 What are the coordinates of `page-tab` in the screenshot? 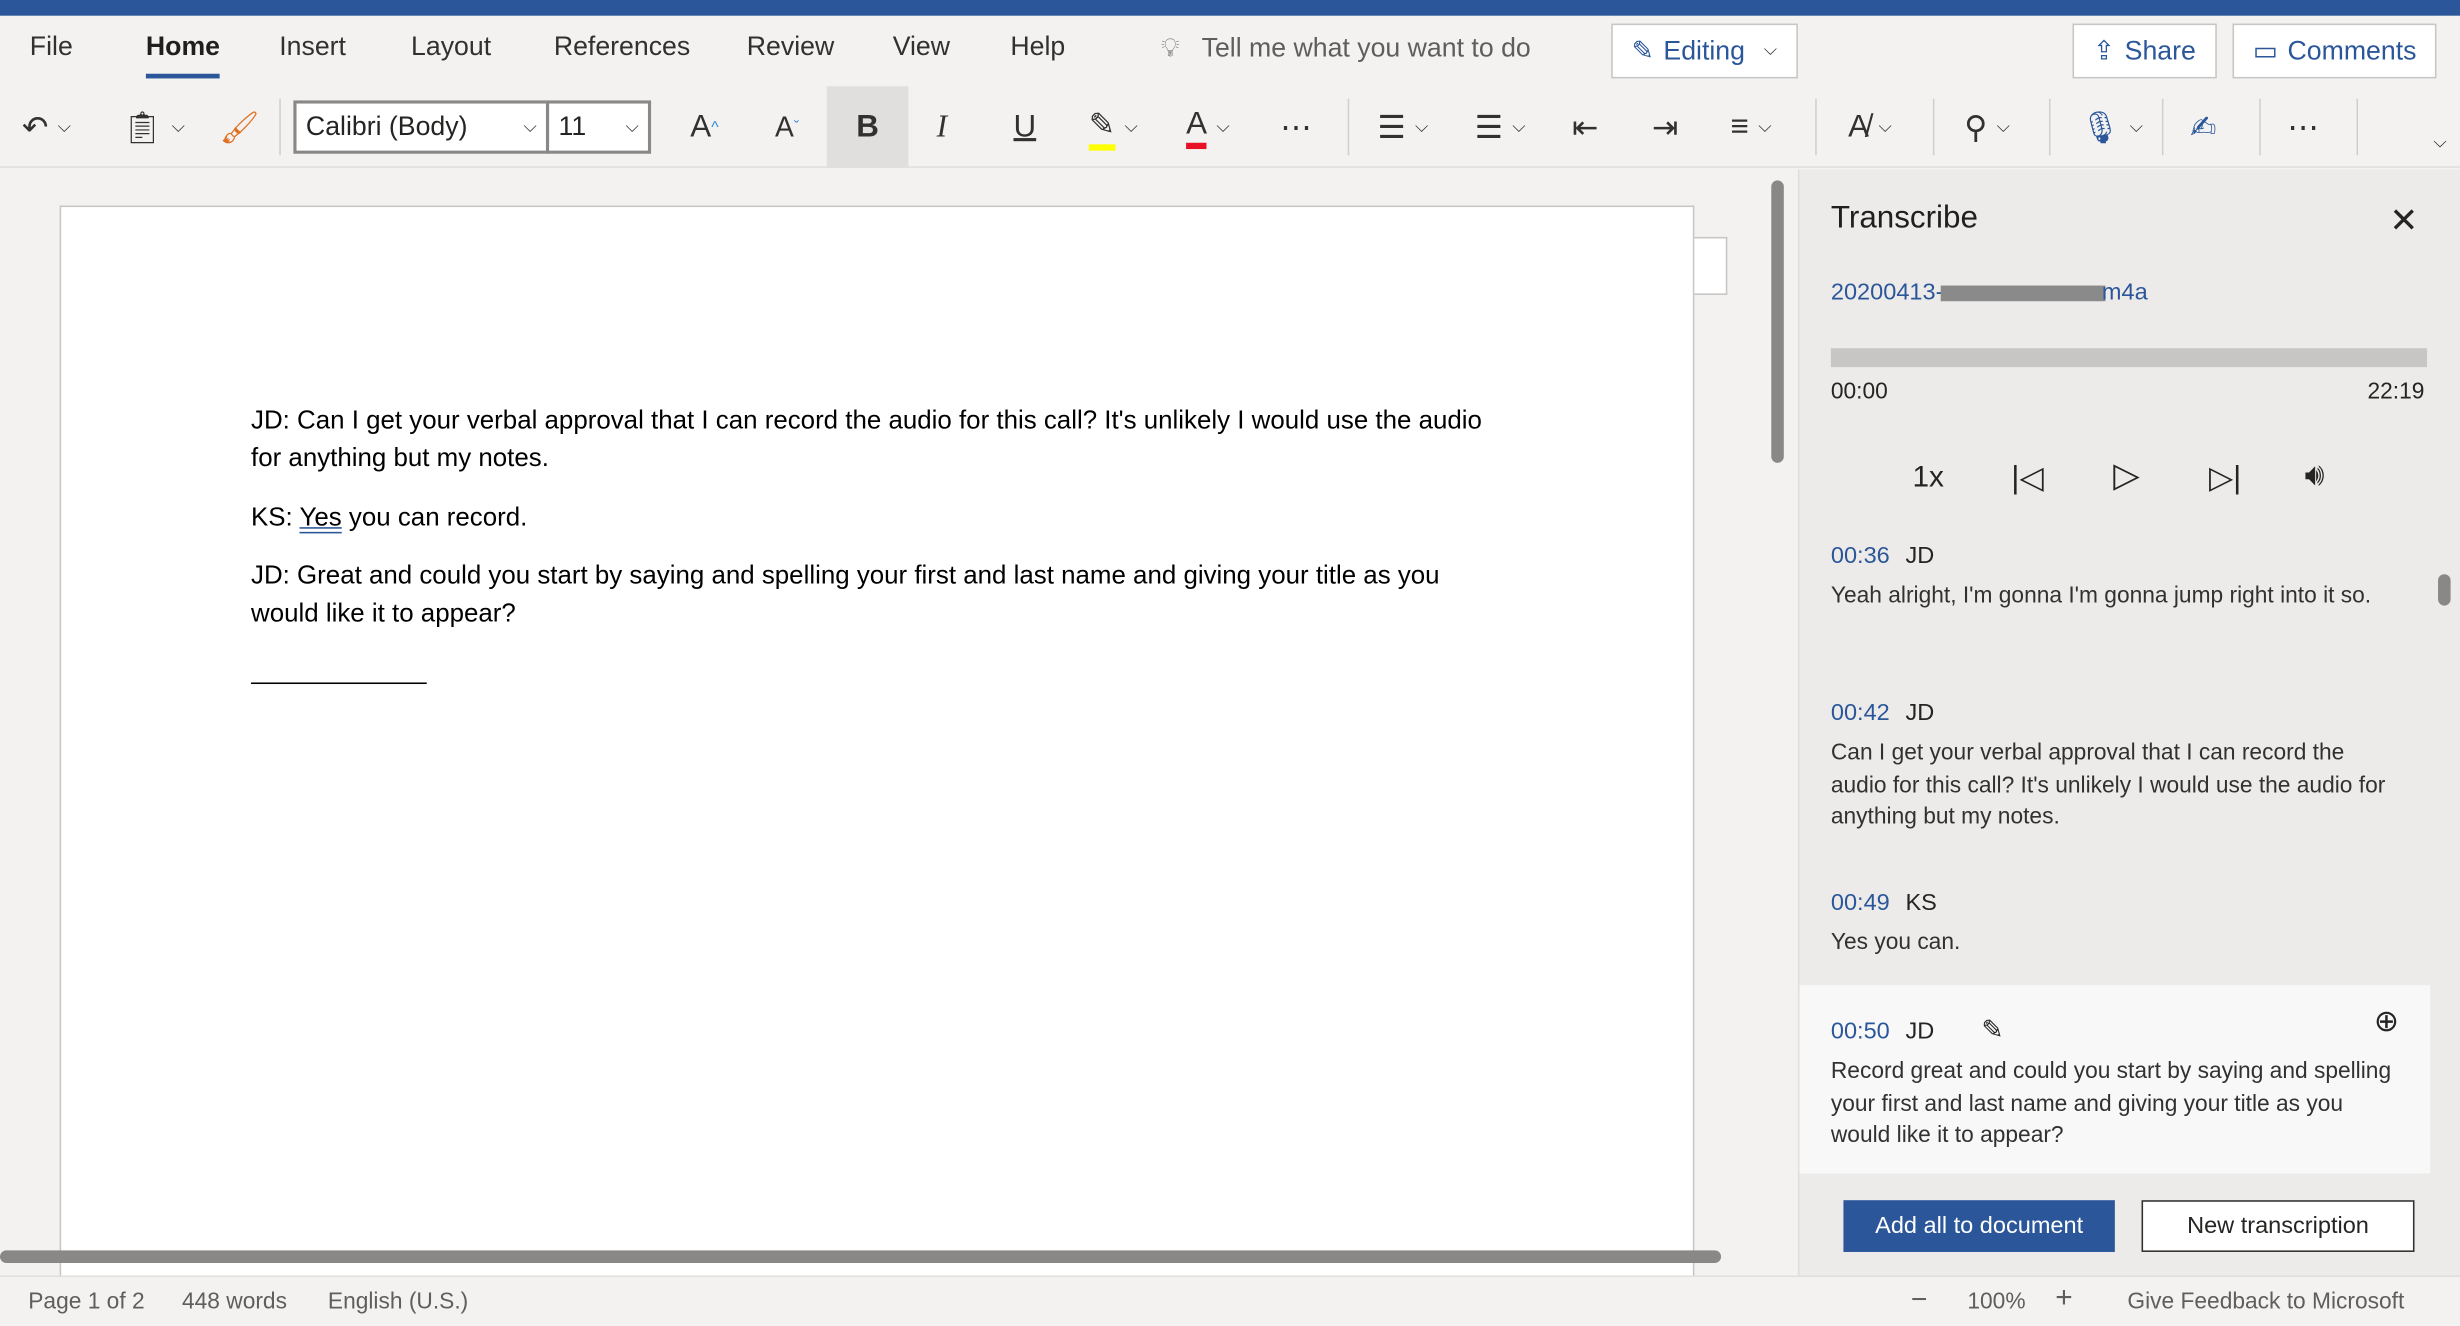 It's located at (1711, 265).